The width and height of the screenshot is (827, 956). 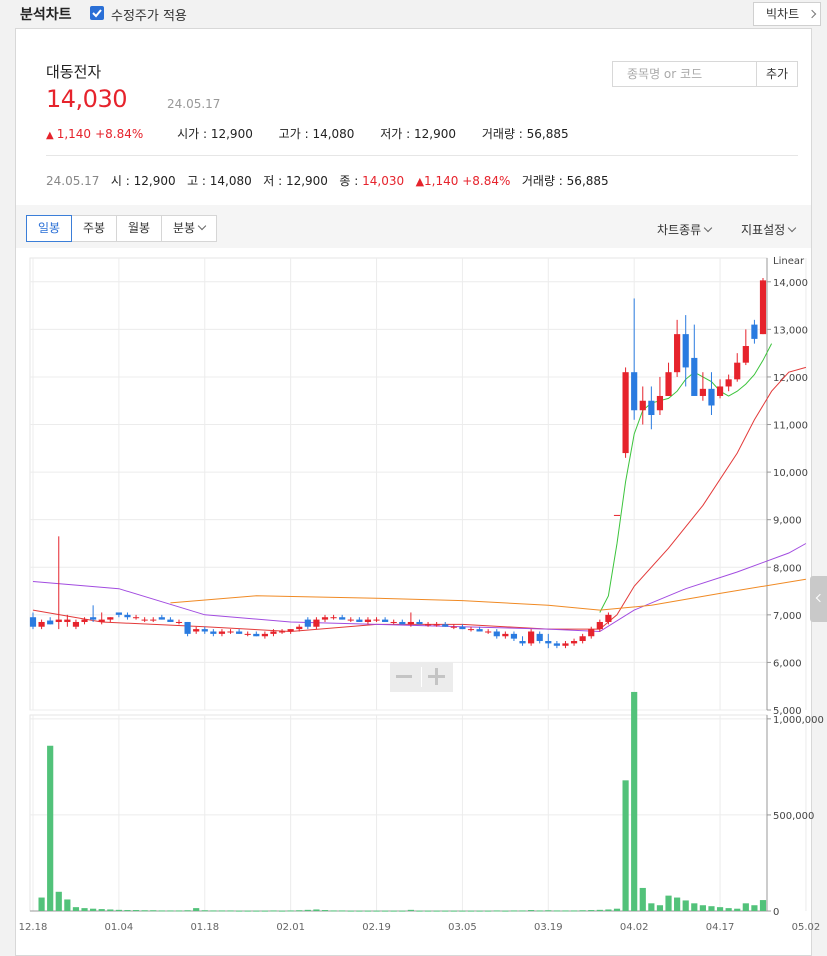 I want to click on zoom-in-button, so click(x=436, y=676).